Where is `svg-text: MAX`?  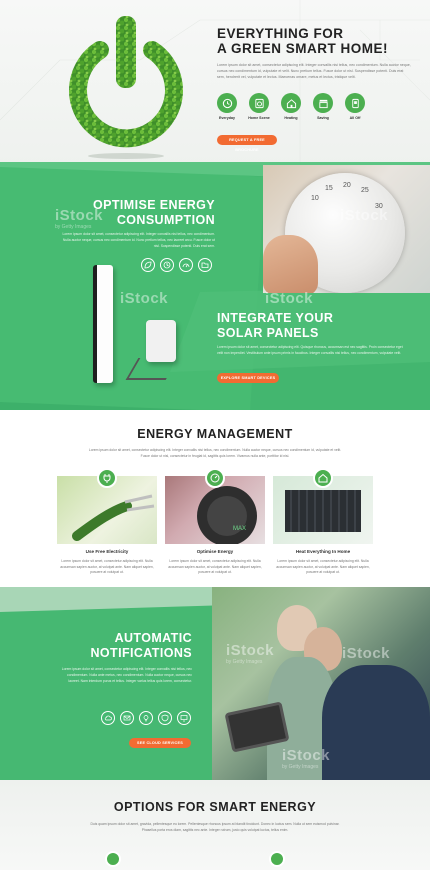
svg-text: MAX is located at coordinates (239, 529).